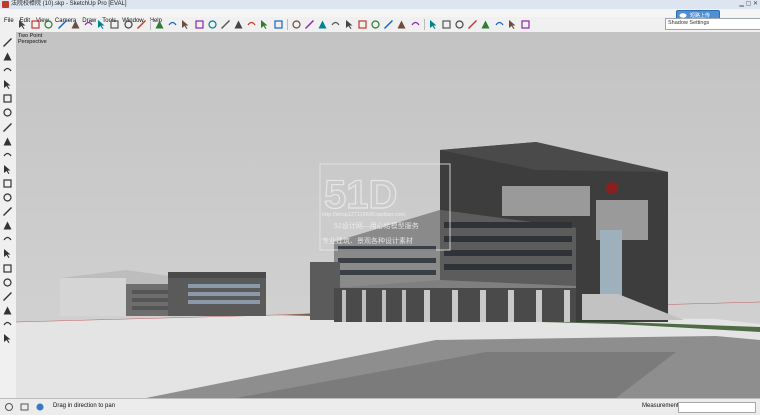 The image size is (760, 415). What do you see at coordinates (360, 195) in the screenshot?
I see `watermark-logo: 51D` at bounding box center [360, 195].